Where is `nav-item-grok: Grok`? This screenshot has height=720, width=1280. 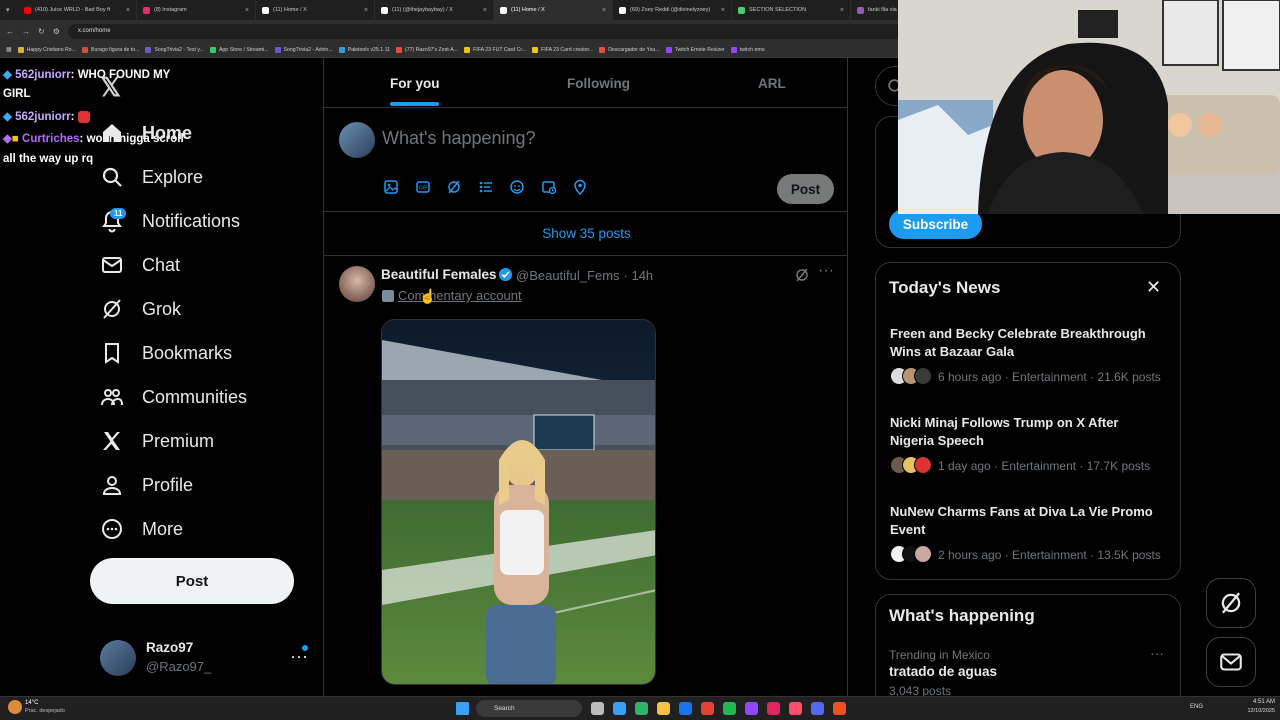
nav-item-grok: Grok is located at coordinates (140, 309).